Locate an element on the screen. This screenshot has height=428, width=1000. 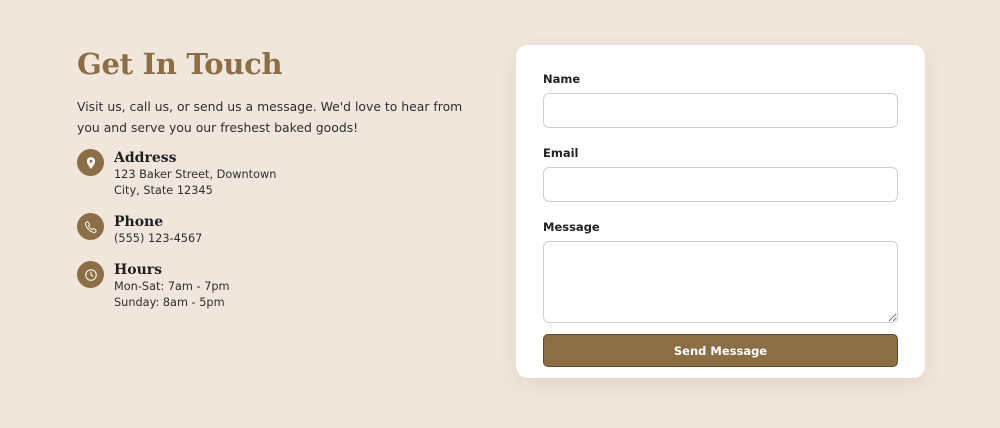
hours-line-1: Mon-Sat: 7am - 7pm is located at coordinates (172, 286).